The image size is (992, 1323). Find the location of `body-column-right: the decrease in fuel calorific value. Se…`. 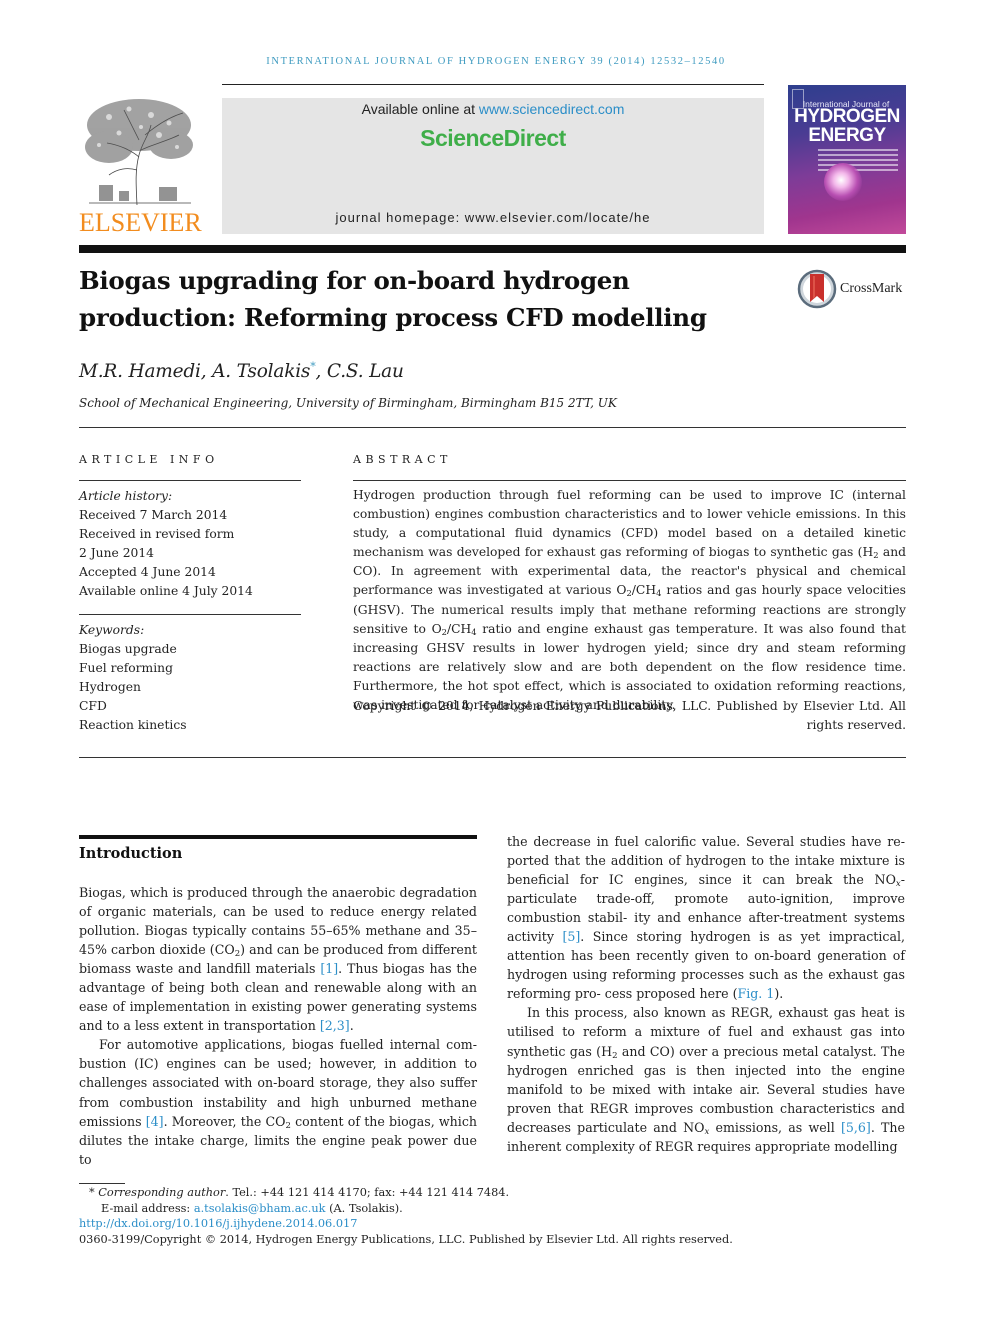

body-column-right: the decrease in fuel calorific value. Se… is located at coordinates (706, 994).